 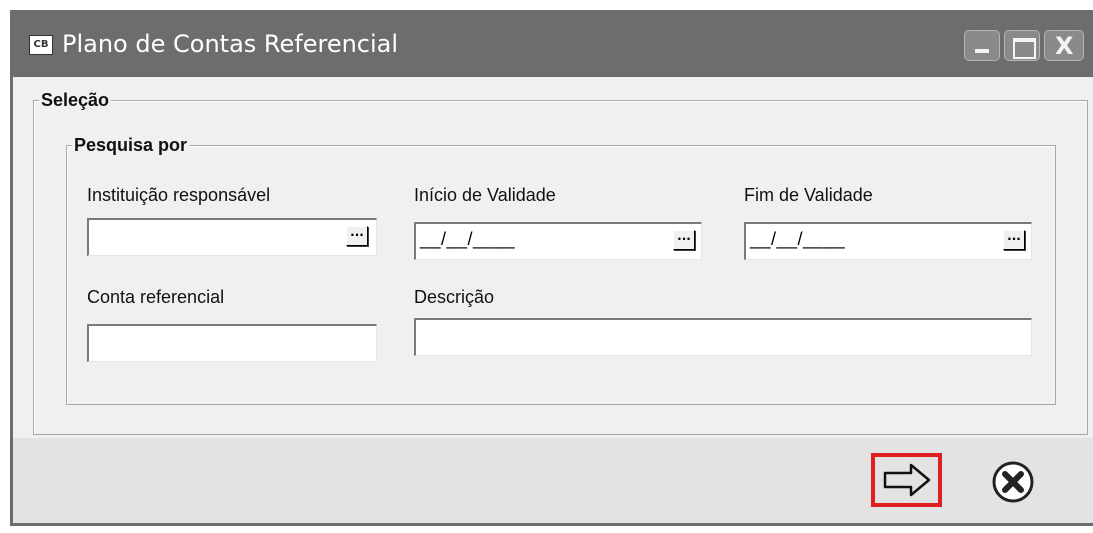 What do you see at coordinates (41, 45) in the screenshot?
I see `app-icon: CB` at bounding box center [41, 45].